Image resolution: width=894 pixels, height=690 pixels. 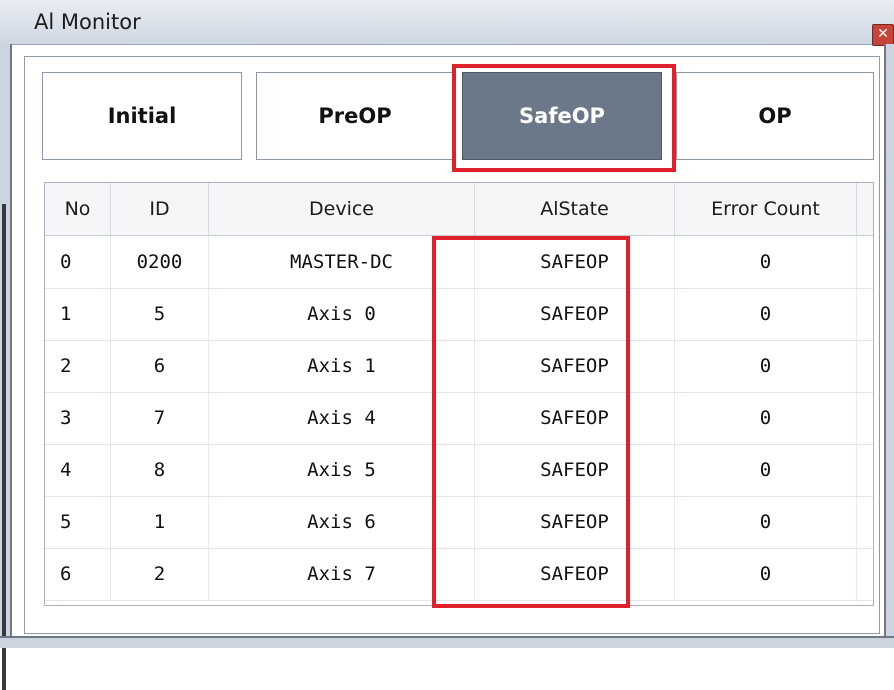 What do you see at coordinates (775, 116) in the screenshot?
I see `op-state-button: OP` at bounding box center [775, 116].